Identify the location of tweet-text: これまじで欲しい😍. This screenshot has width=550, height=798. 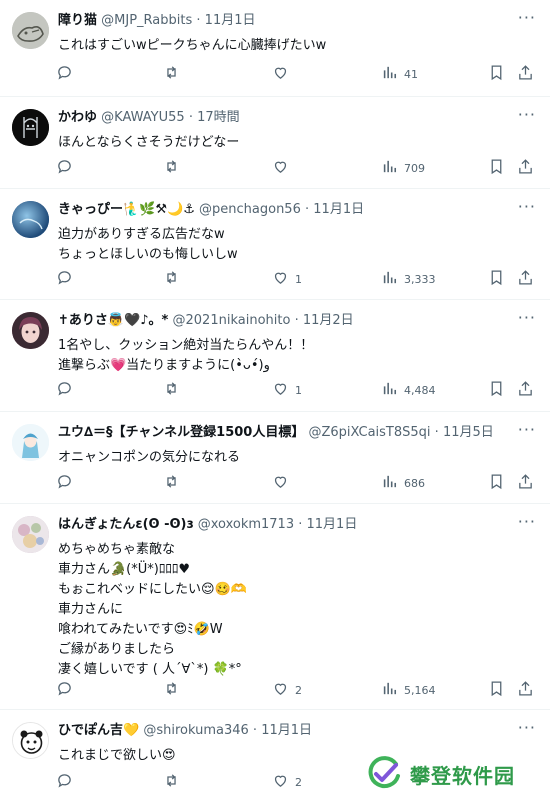
(117, 756).